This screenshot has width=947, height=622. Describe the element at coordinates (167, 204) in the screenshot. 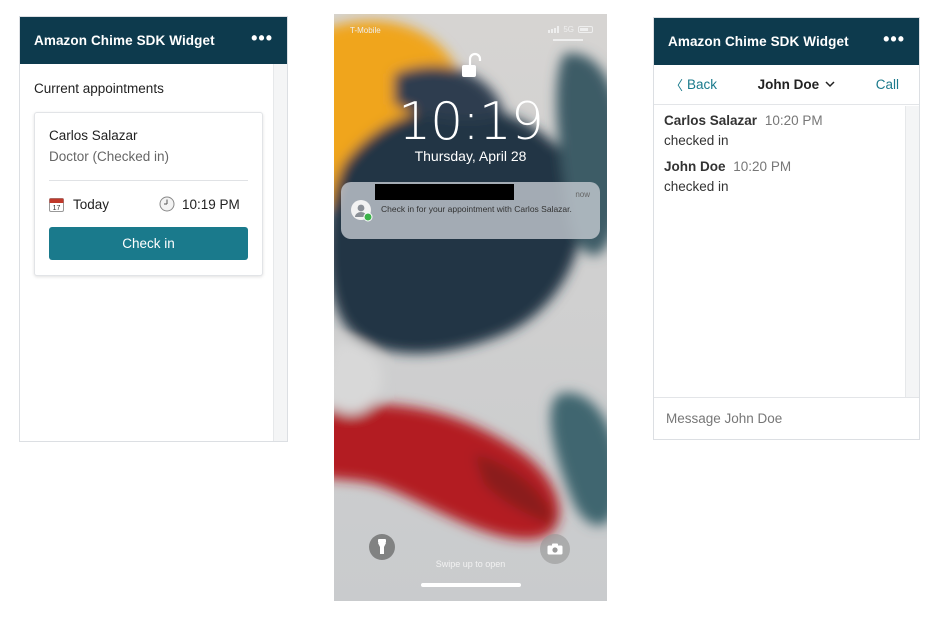

I see `clock-icon` at that location.